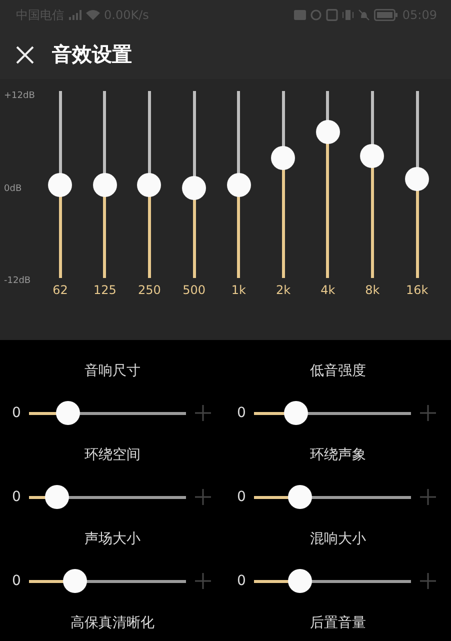 The width and height of the screenshot is (451, 641). Describe the element at coordinates (348, 15) in the screenshot. I see `vibrate-icon` at that location.